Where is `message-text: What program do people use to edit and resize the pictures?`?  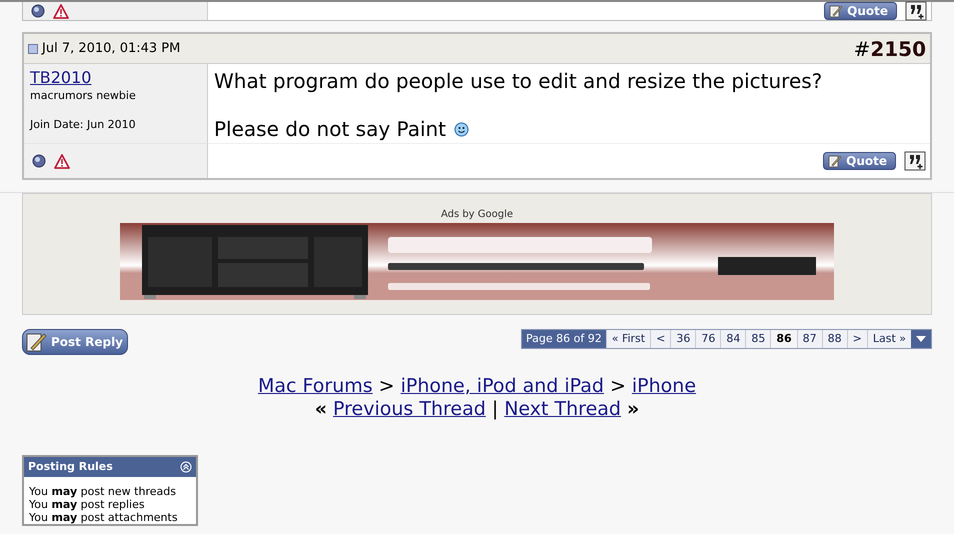
message-text: What program do people use to edit and resize the pictures? is located at coordinates (518, 81).